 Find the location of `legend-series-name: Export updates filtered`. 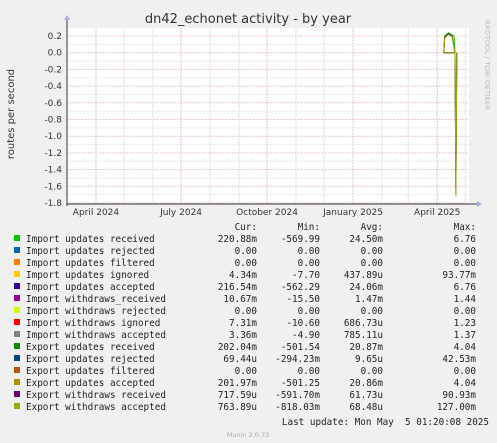

legend-series-name: Export updates filtered is located at coordinates (90, 371).